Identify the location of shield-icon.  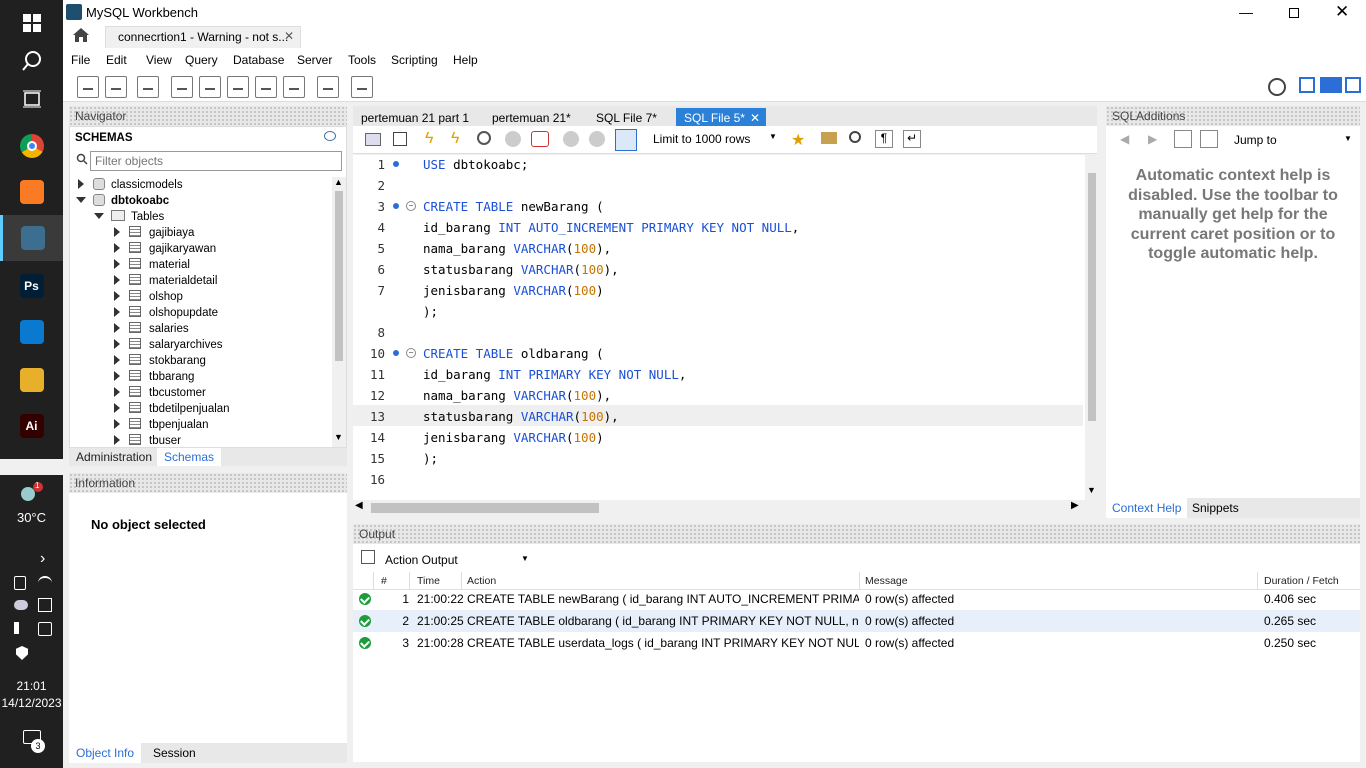
(22, 653).